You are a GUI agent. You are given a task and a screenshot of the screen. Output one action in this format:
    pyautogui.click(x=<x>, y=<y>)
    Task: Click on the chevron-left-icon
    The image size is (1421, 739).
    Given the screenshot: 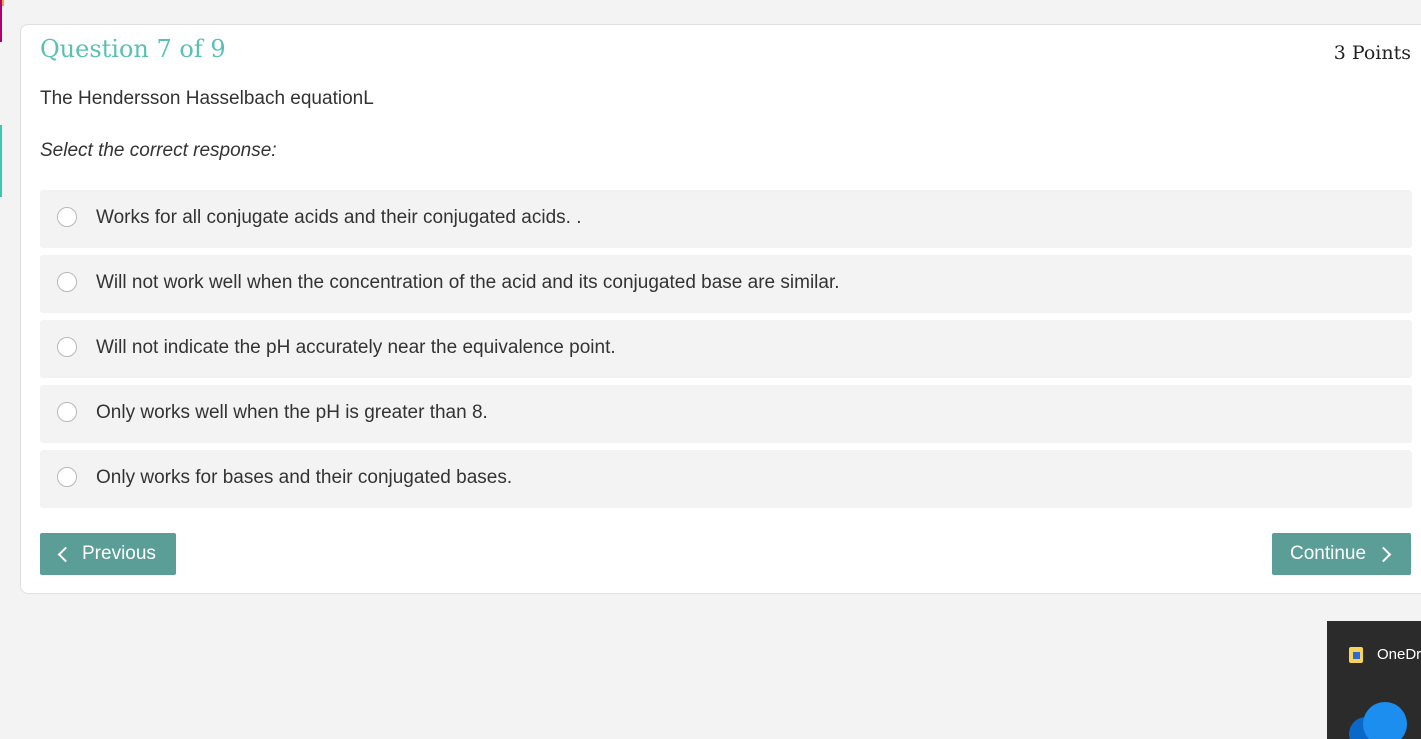 What is the action you would take?
    pyautogui.click(x=65, y=554)
    